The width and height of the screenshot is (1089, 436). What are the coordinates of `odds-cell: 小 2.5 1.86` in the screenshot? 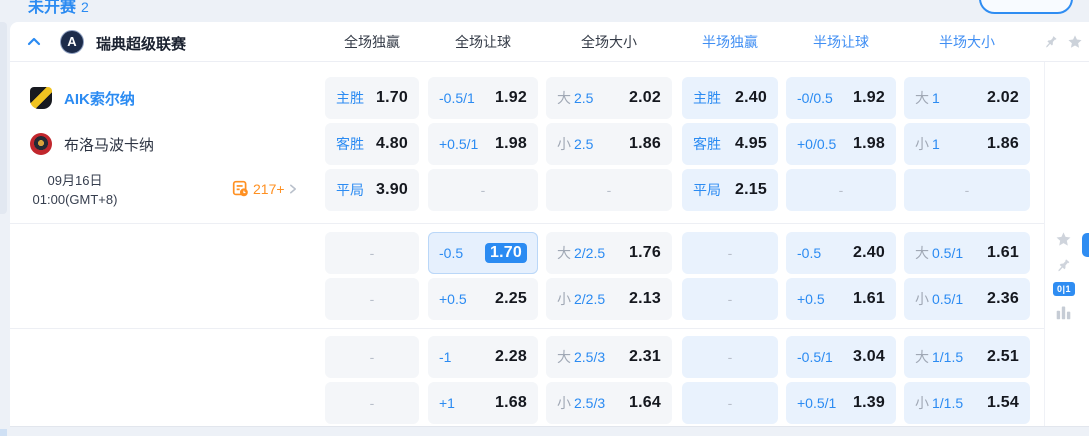 It's located at (609, 144).